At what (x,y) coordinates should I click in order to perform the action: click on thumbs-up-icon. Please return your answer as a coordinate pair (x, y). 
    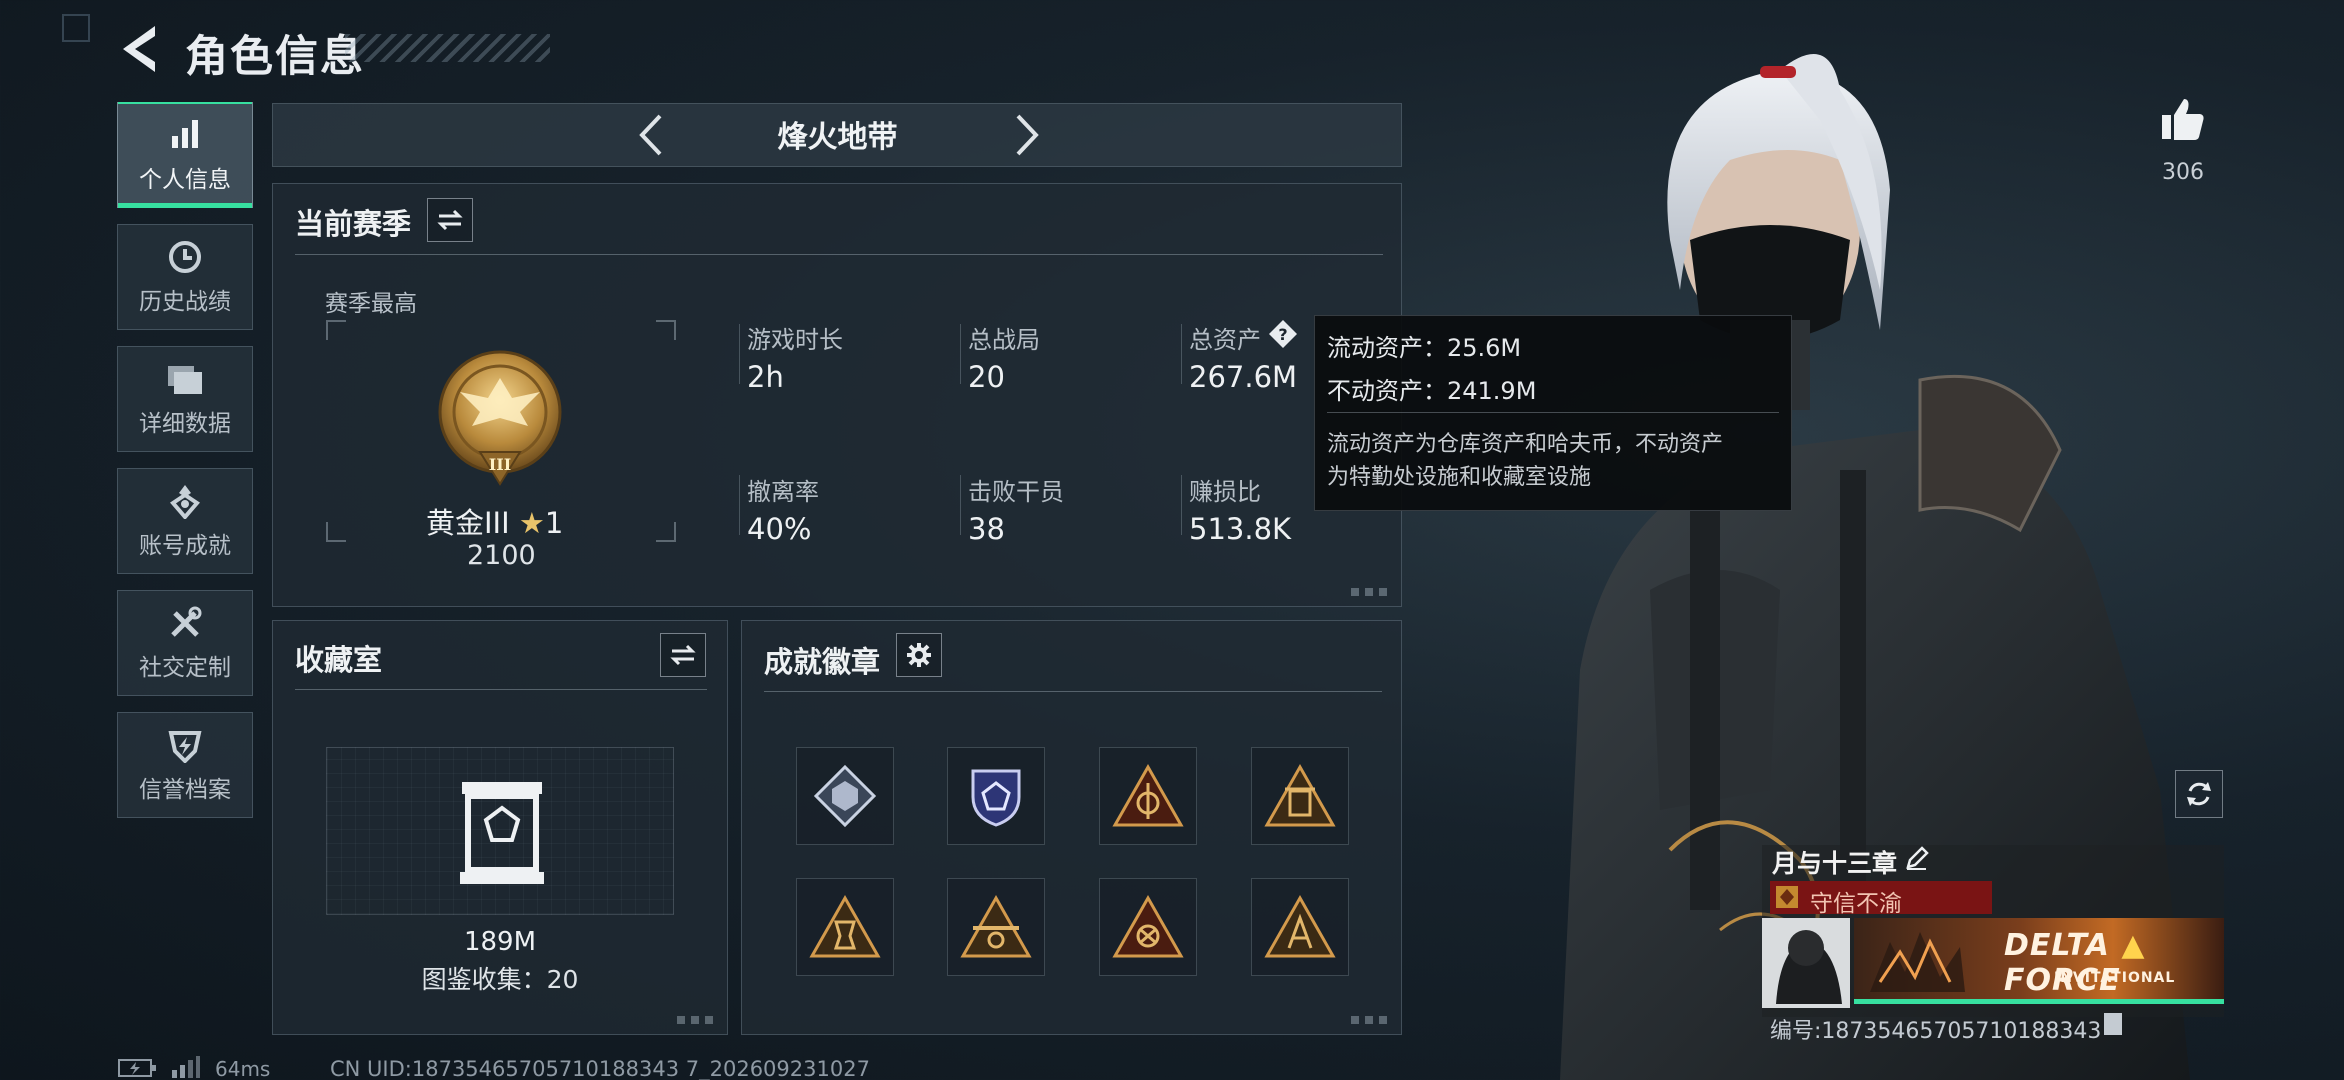
    Looking at the image, I should click on (2183, 119).